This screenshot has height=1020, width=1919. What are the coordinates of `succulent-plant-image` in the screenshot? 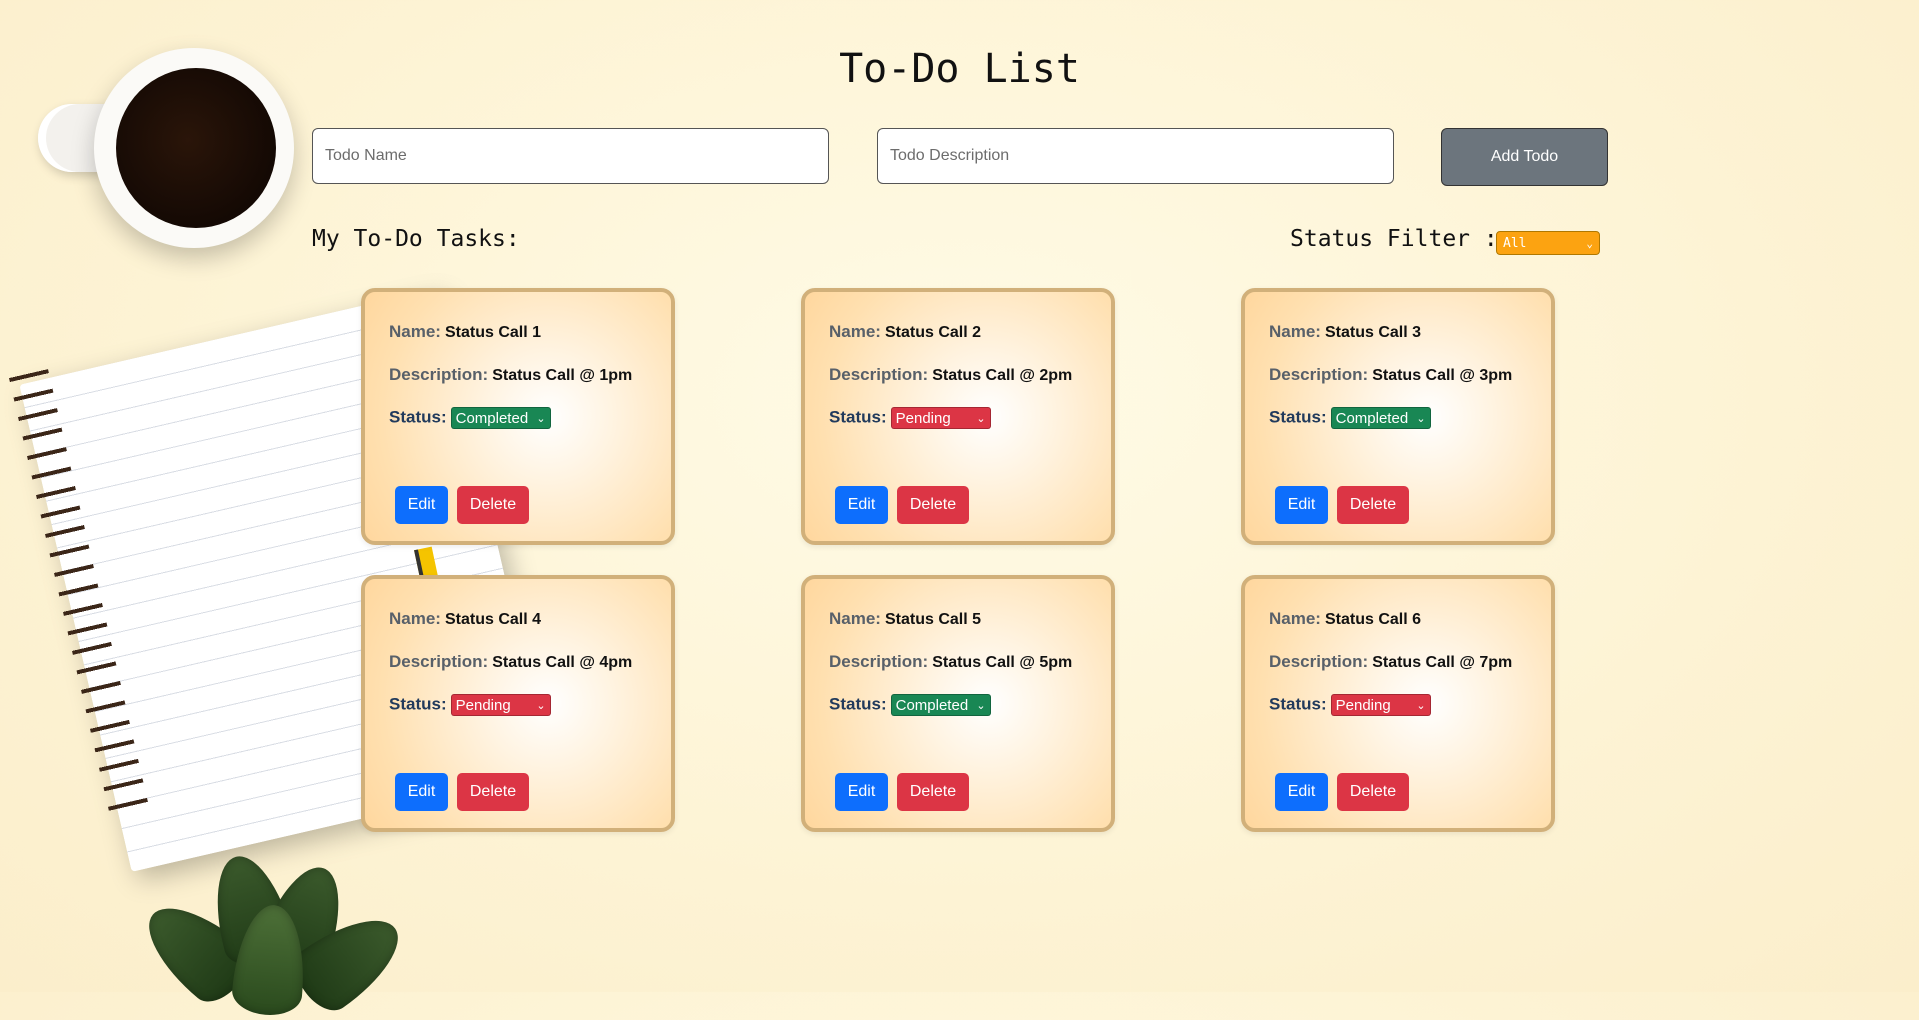 It's located at (270, 933).